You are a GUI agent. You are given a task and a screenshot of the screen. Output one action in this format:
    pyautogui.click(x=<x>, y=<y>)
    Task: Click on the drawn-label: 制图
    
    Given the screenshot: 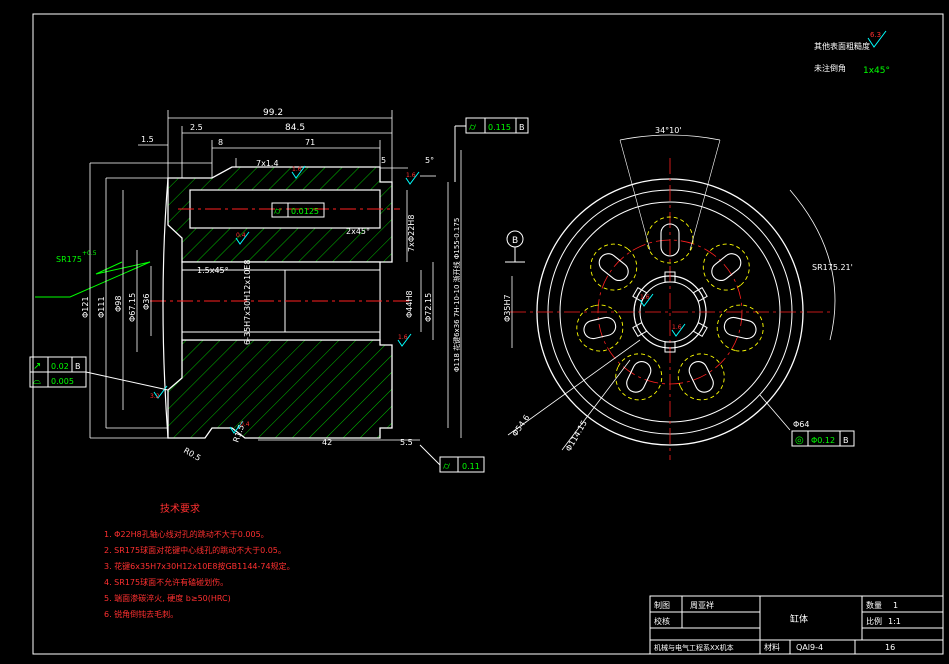 What is the action you would take?
    pyautogui.click(x=662, y=605)
    